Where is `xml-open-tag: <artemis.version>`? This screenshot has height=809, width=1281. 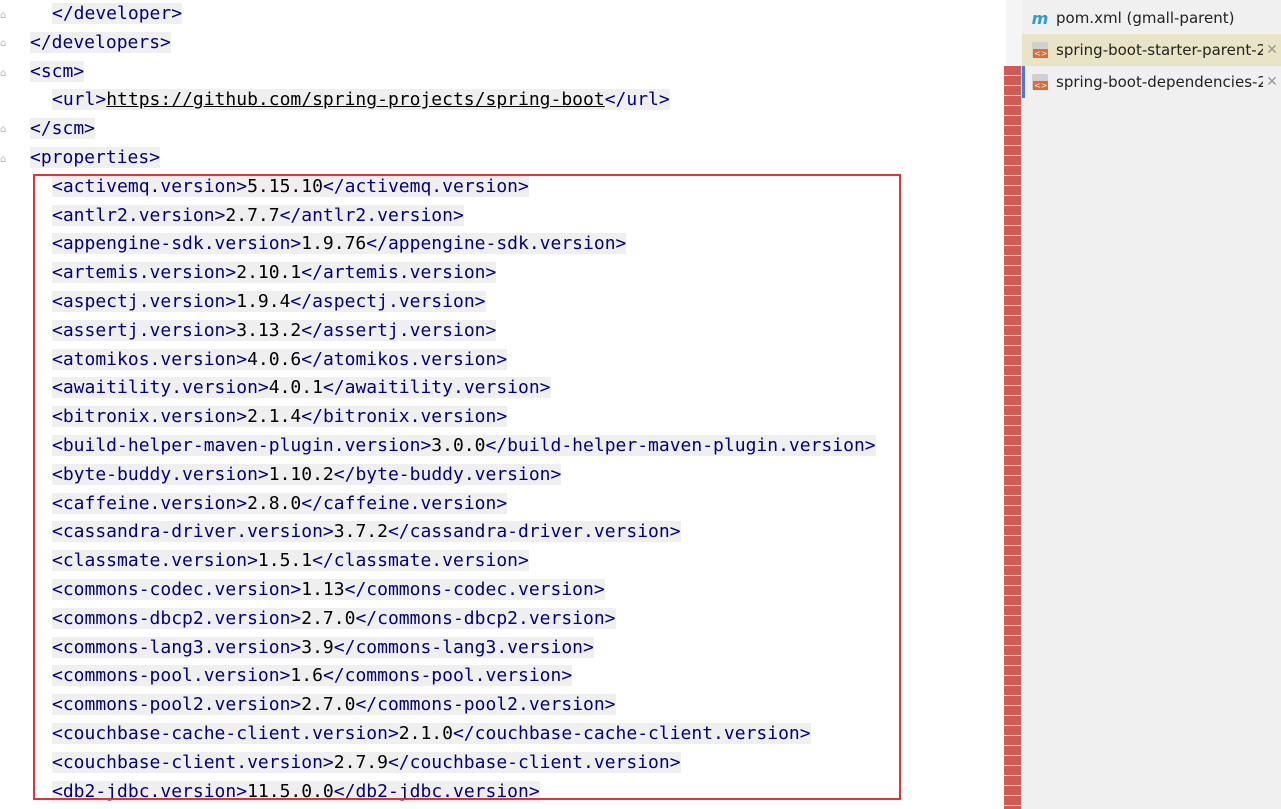
xml-open-tag: <artemis.version> is located at coordinates (144, 273).